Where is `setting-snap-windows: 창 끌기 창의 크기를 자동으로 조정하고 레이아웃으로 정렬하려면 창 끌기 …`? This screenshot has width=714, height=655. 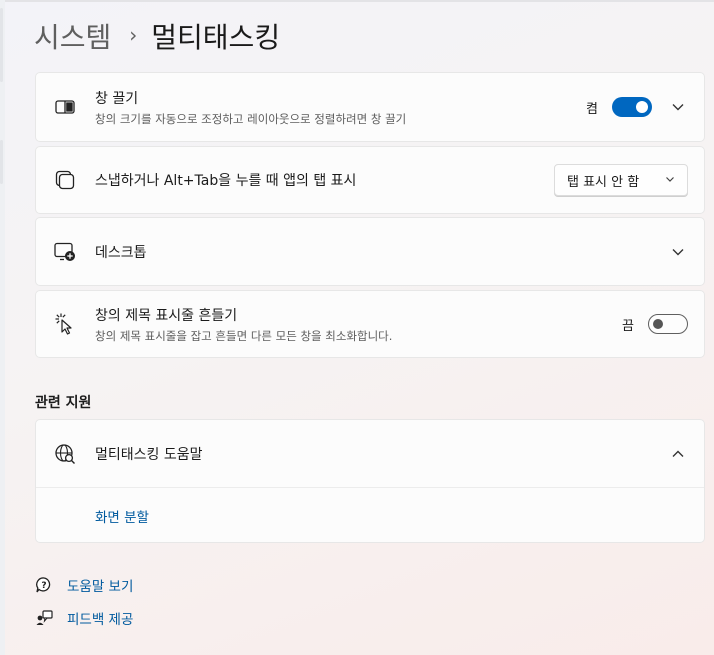
setting-snap-windows: 창 끌기 창의 크기를 자동으로 조정하고 레이아웃으로 정렬하려면 창 끌기 … is located at coordinates (370, 107).